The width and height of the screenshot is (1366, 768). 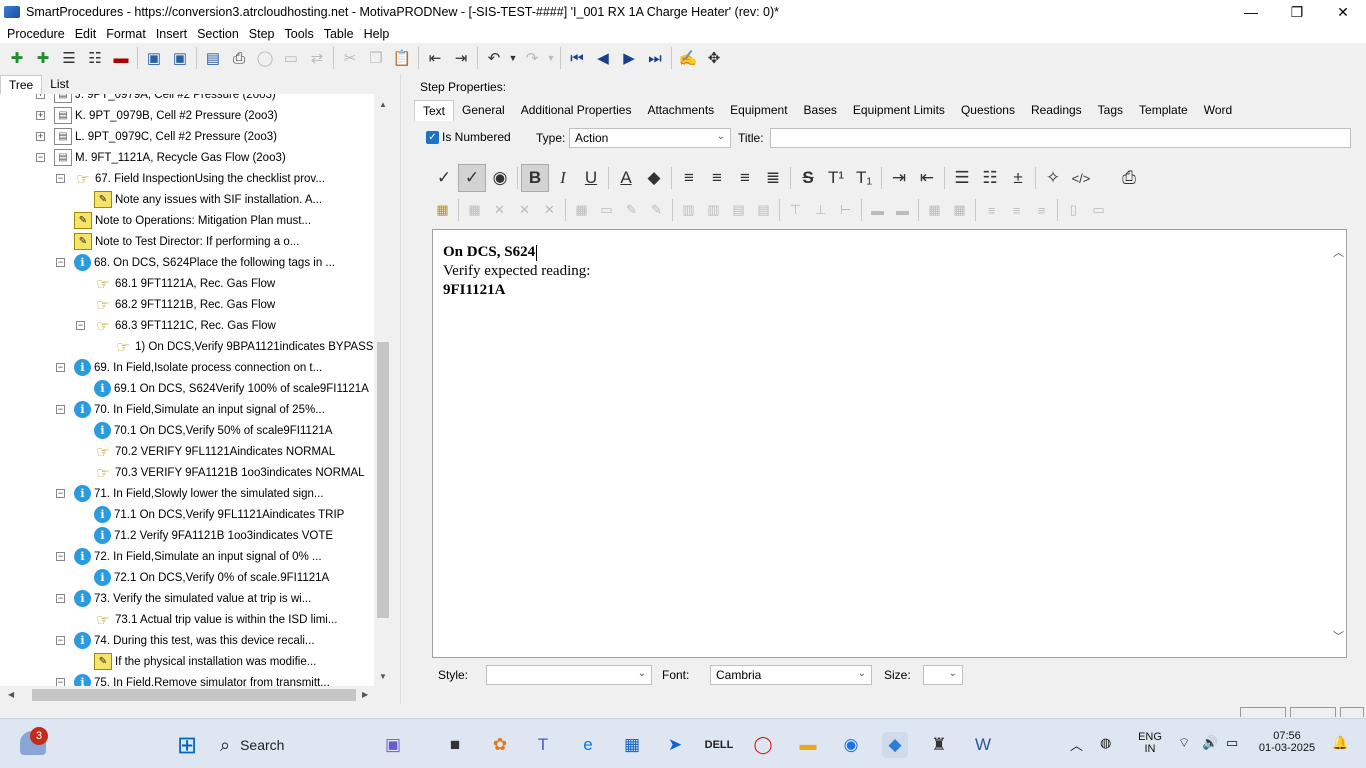 What do you see at coordinates (656, 210) in the screenshot?
I see `cell-eraser-icon: ✎` at bounding box center [656, 210].